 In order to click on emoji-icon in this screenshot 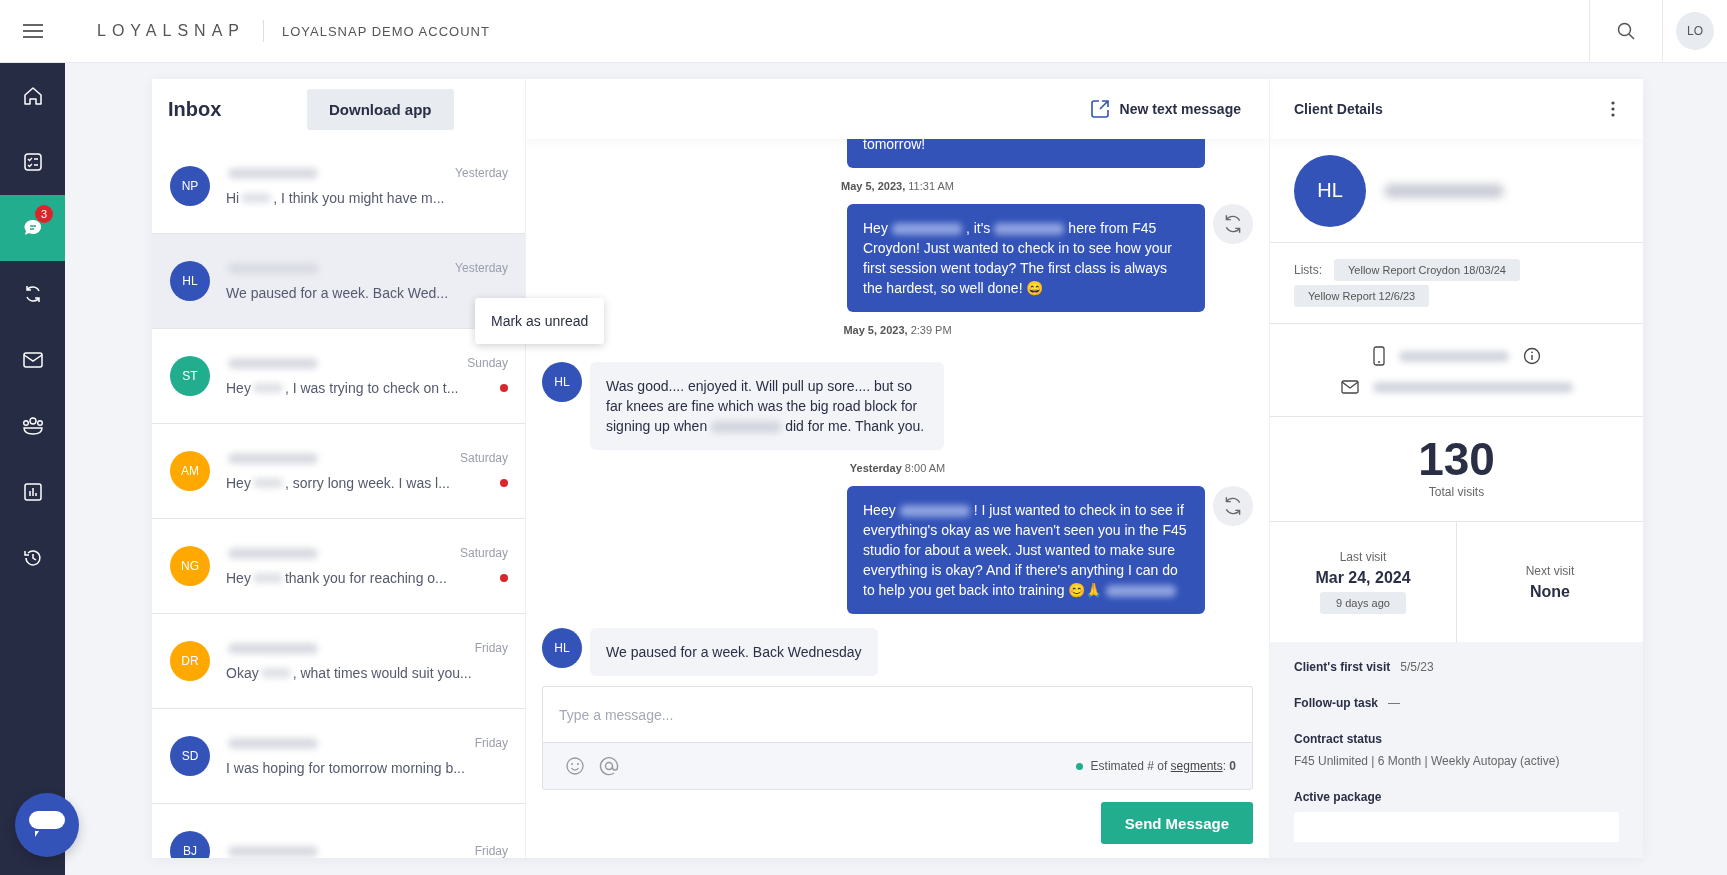, I will do `click(575, 766)`.